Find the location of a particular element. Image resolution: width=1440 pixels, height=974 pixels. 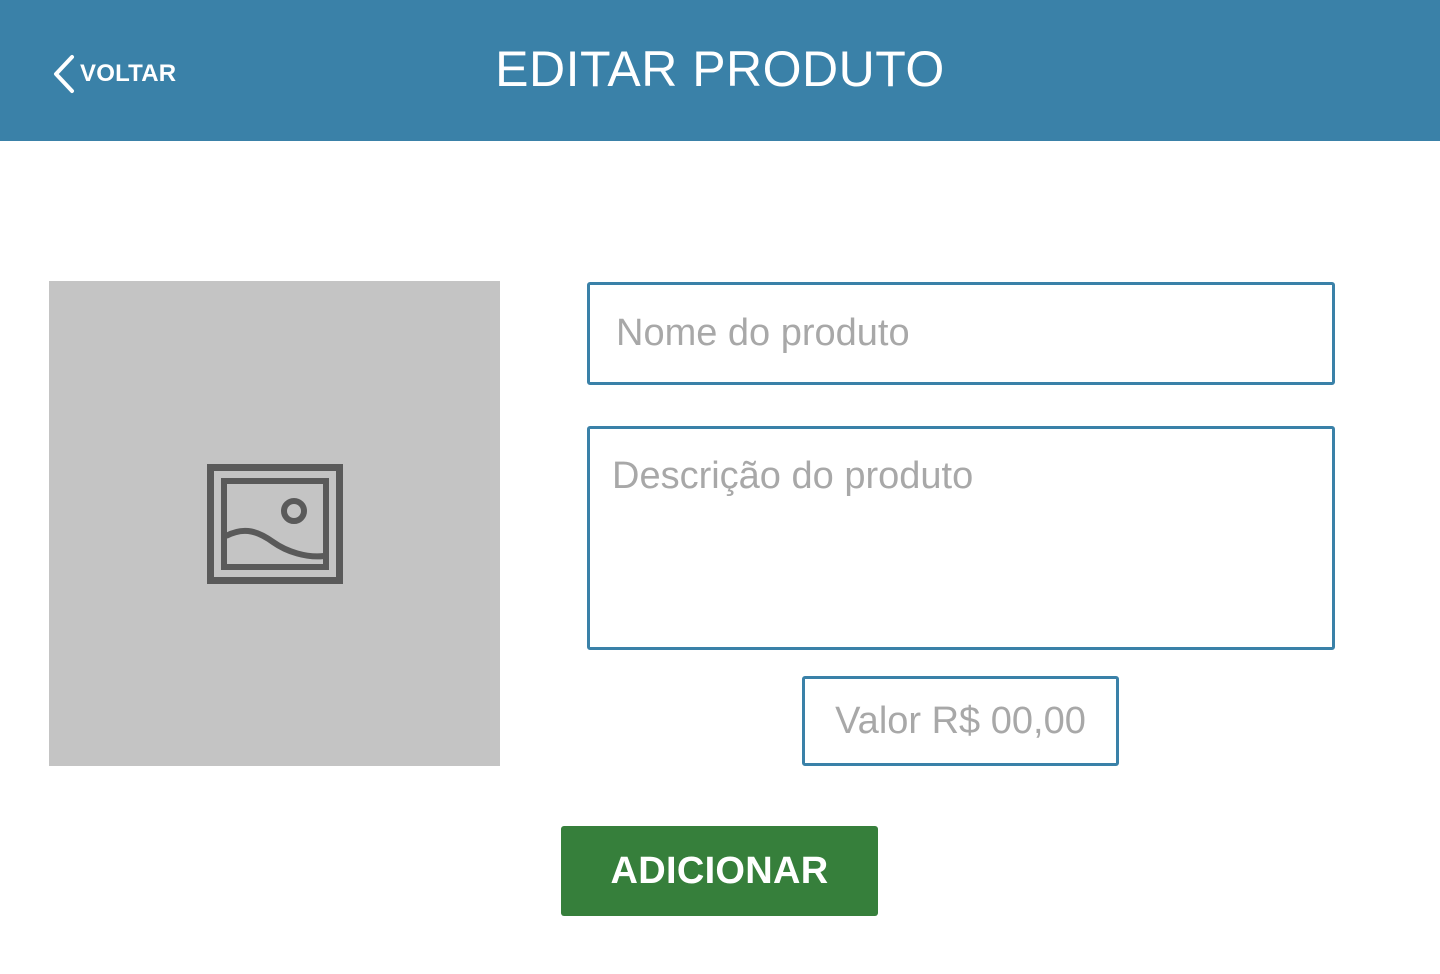

app-header: VOLTAR EDITAR PRODUTO is located at coordinates (720, 70).